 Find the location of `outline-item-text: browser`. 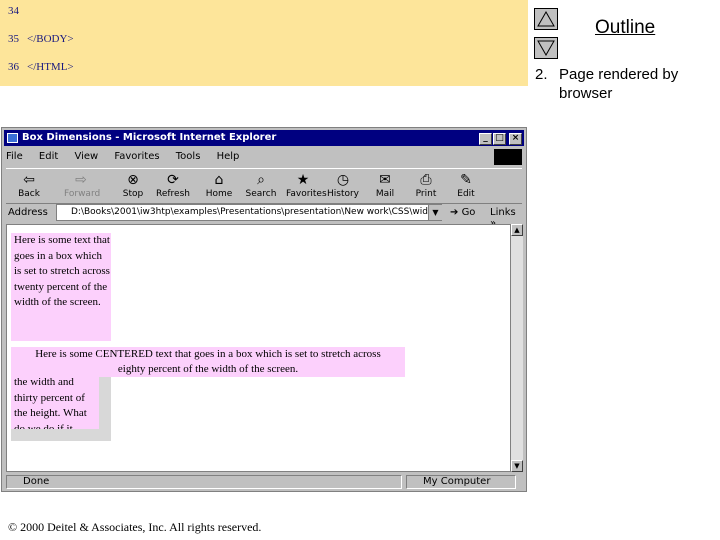

outline-item-text: browser is located at coordinates (586, 93).